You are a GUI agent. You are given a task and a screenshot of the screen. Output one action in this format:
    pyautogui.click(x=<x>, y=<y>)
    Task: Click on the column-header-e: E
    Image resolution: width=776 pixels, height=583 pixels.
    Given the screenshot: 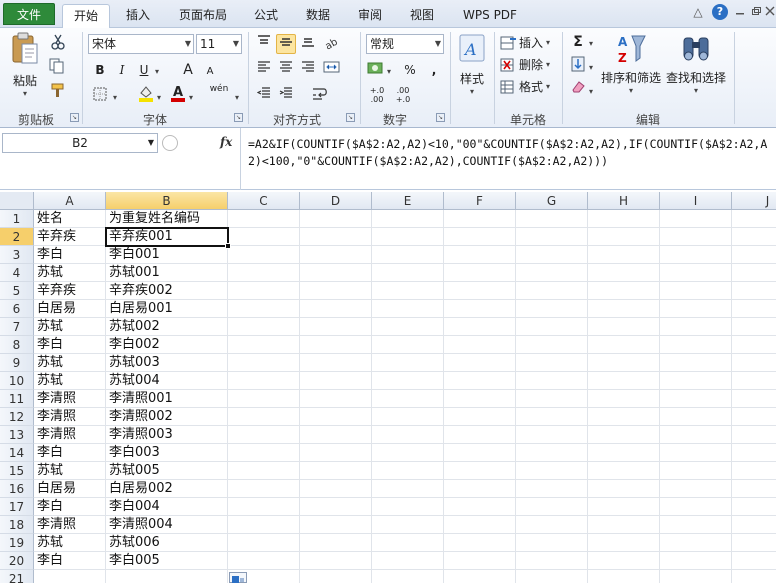 What is the action you would take?
    pyautogui.click(x=408, y=201)
    